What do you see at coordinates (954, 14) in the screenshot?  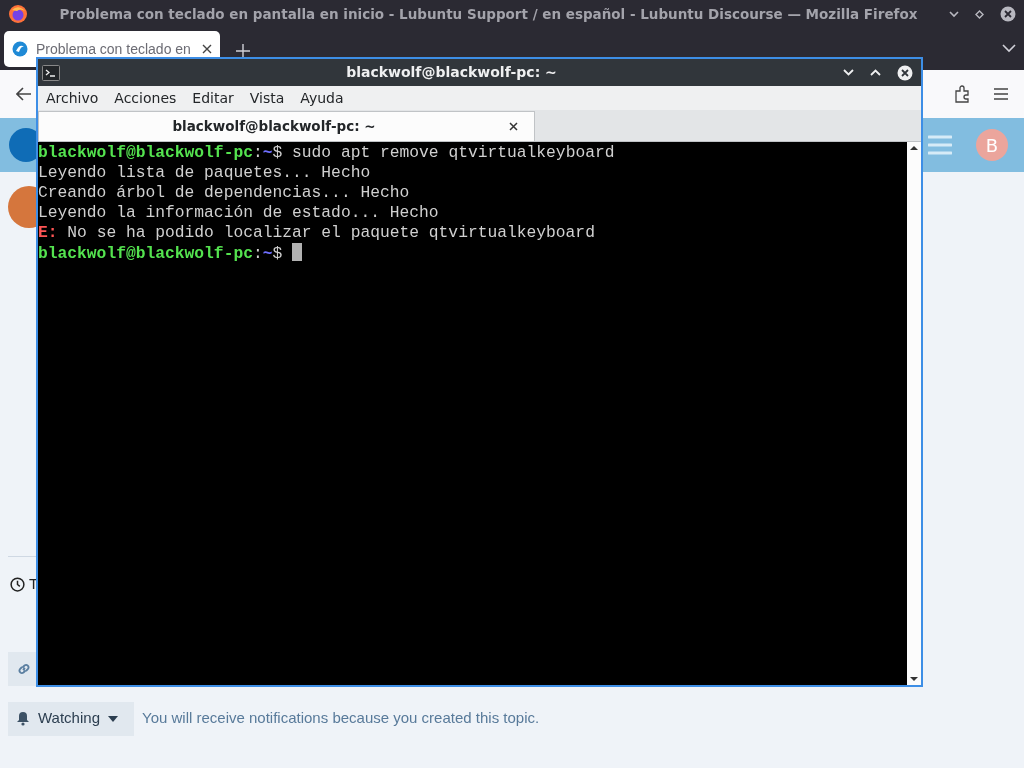 I see `minimize-icon` at bounding box center [954, 14].